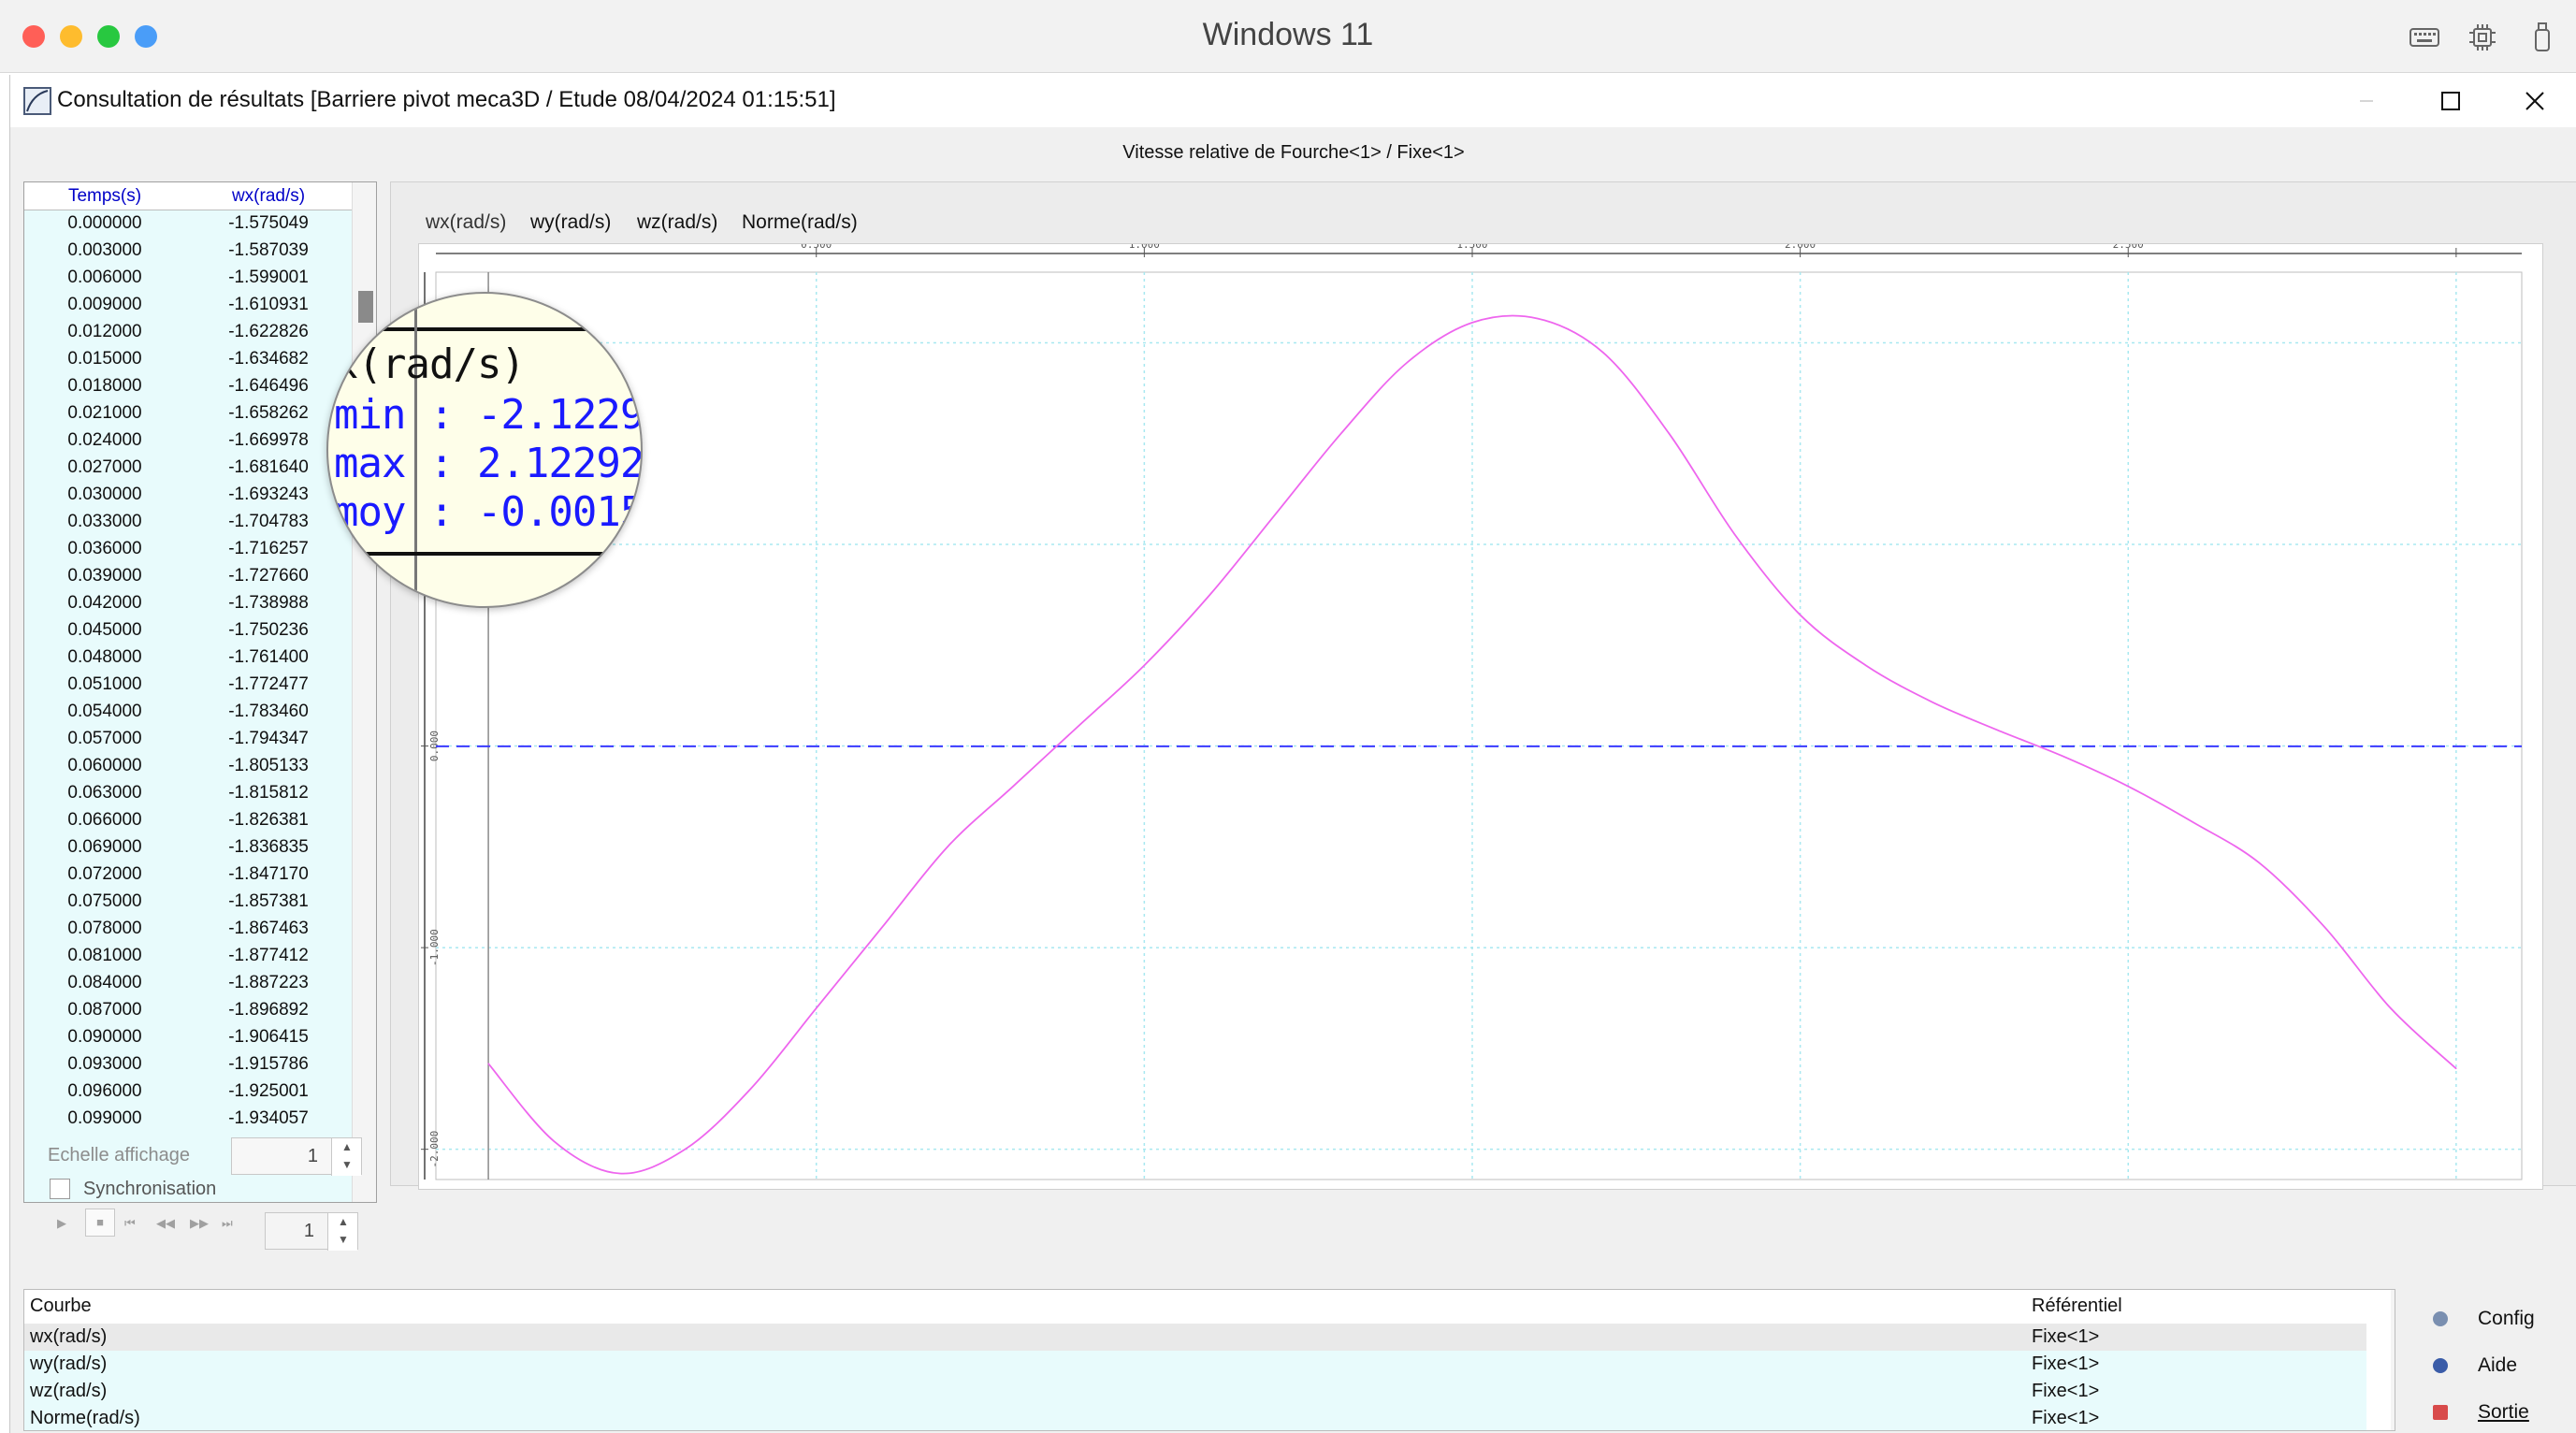 This screenshot has width=2576, height=1433. Describe the element at coordinates (105, 603) in the screenshot. I see `cell-time: 0.042000` at that location.